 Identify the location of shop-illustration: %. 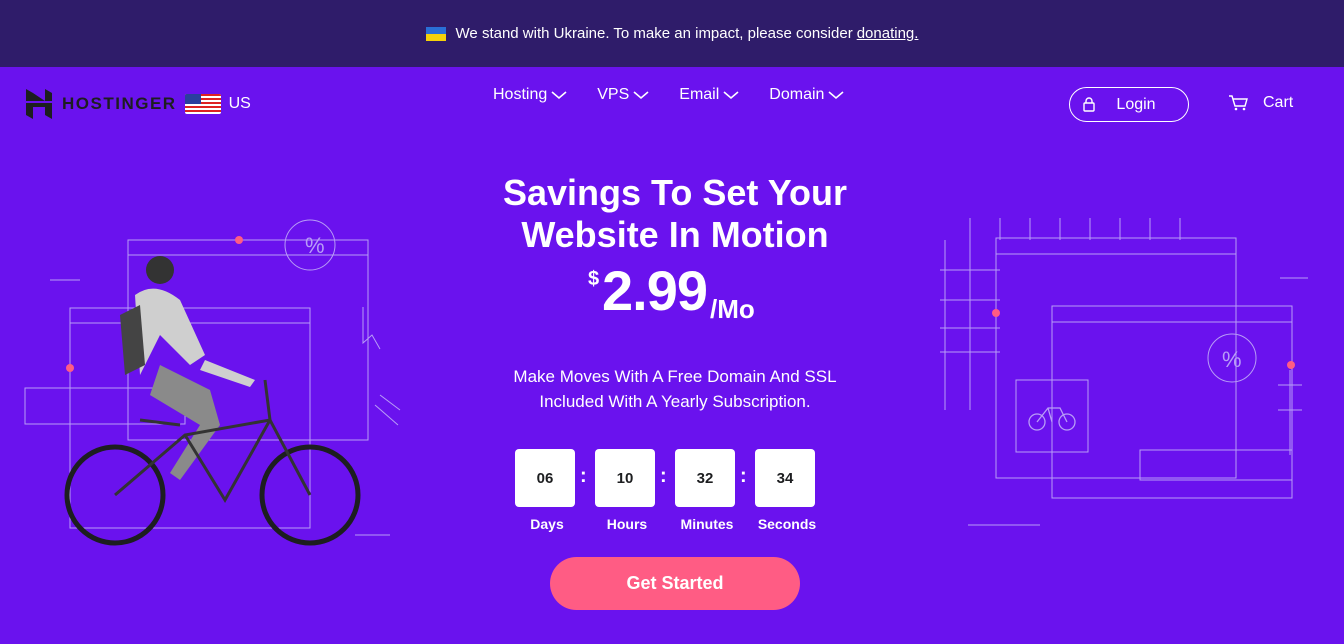
(1124, 372).